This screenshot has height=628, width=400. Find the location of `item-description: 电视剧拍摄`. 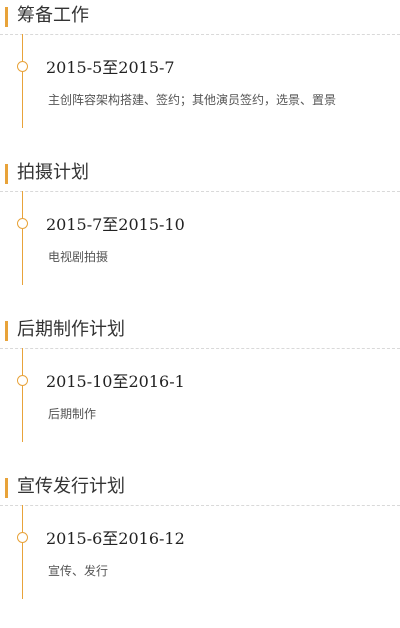

item-description: 电视剧拍摄 is located at coordinates (78, 257).